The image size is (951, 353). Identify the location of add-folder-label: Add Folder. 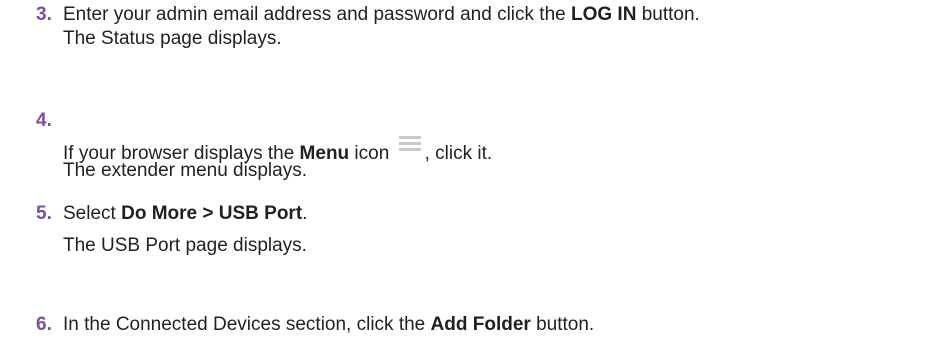
(480, 324).